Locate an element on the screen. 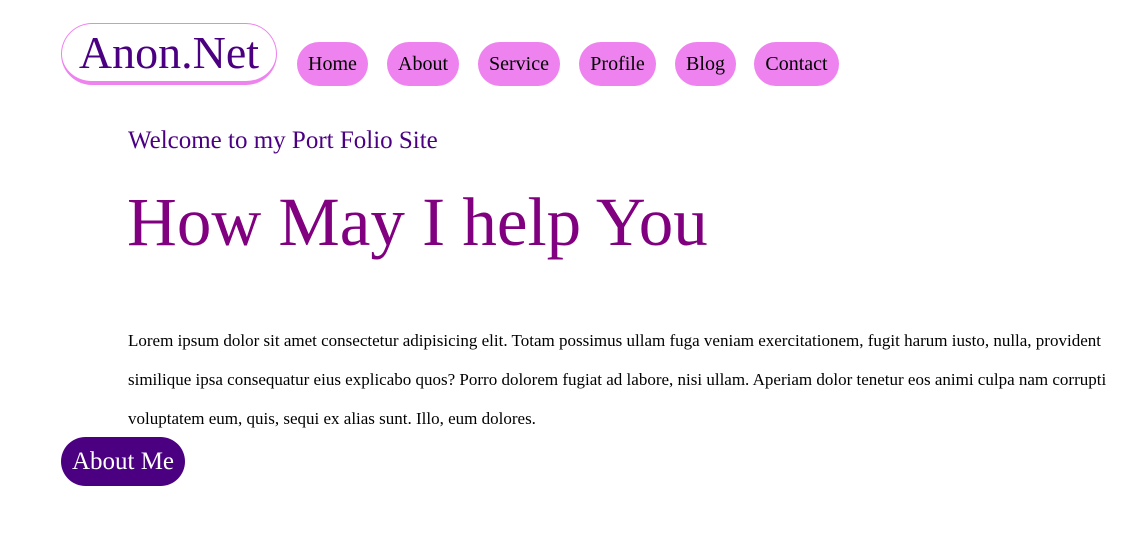 Image resolution: width=1142 pixels, height=544 pixels. nav-about-button: About is located at coordinates (423, 64).